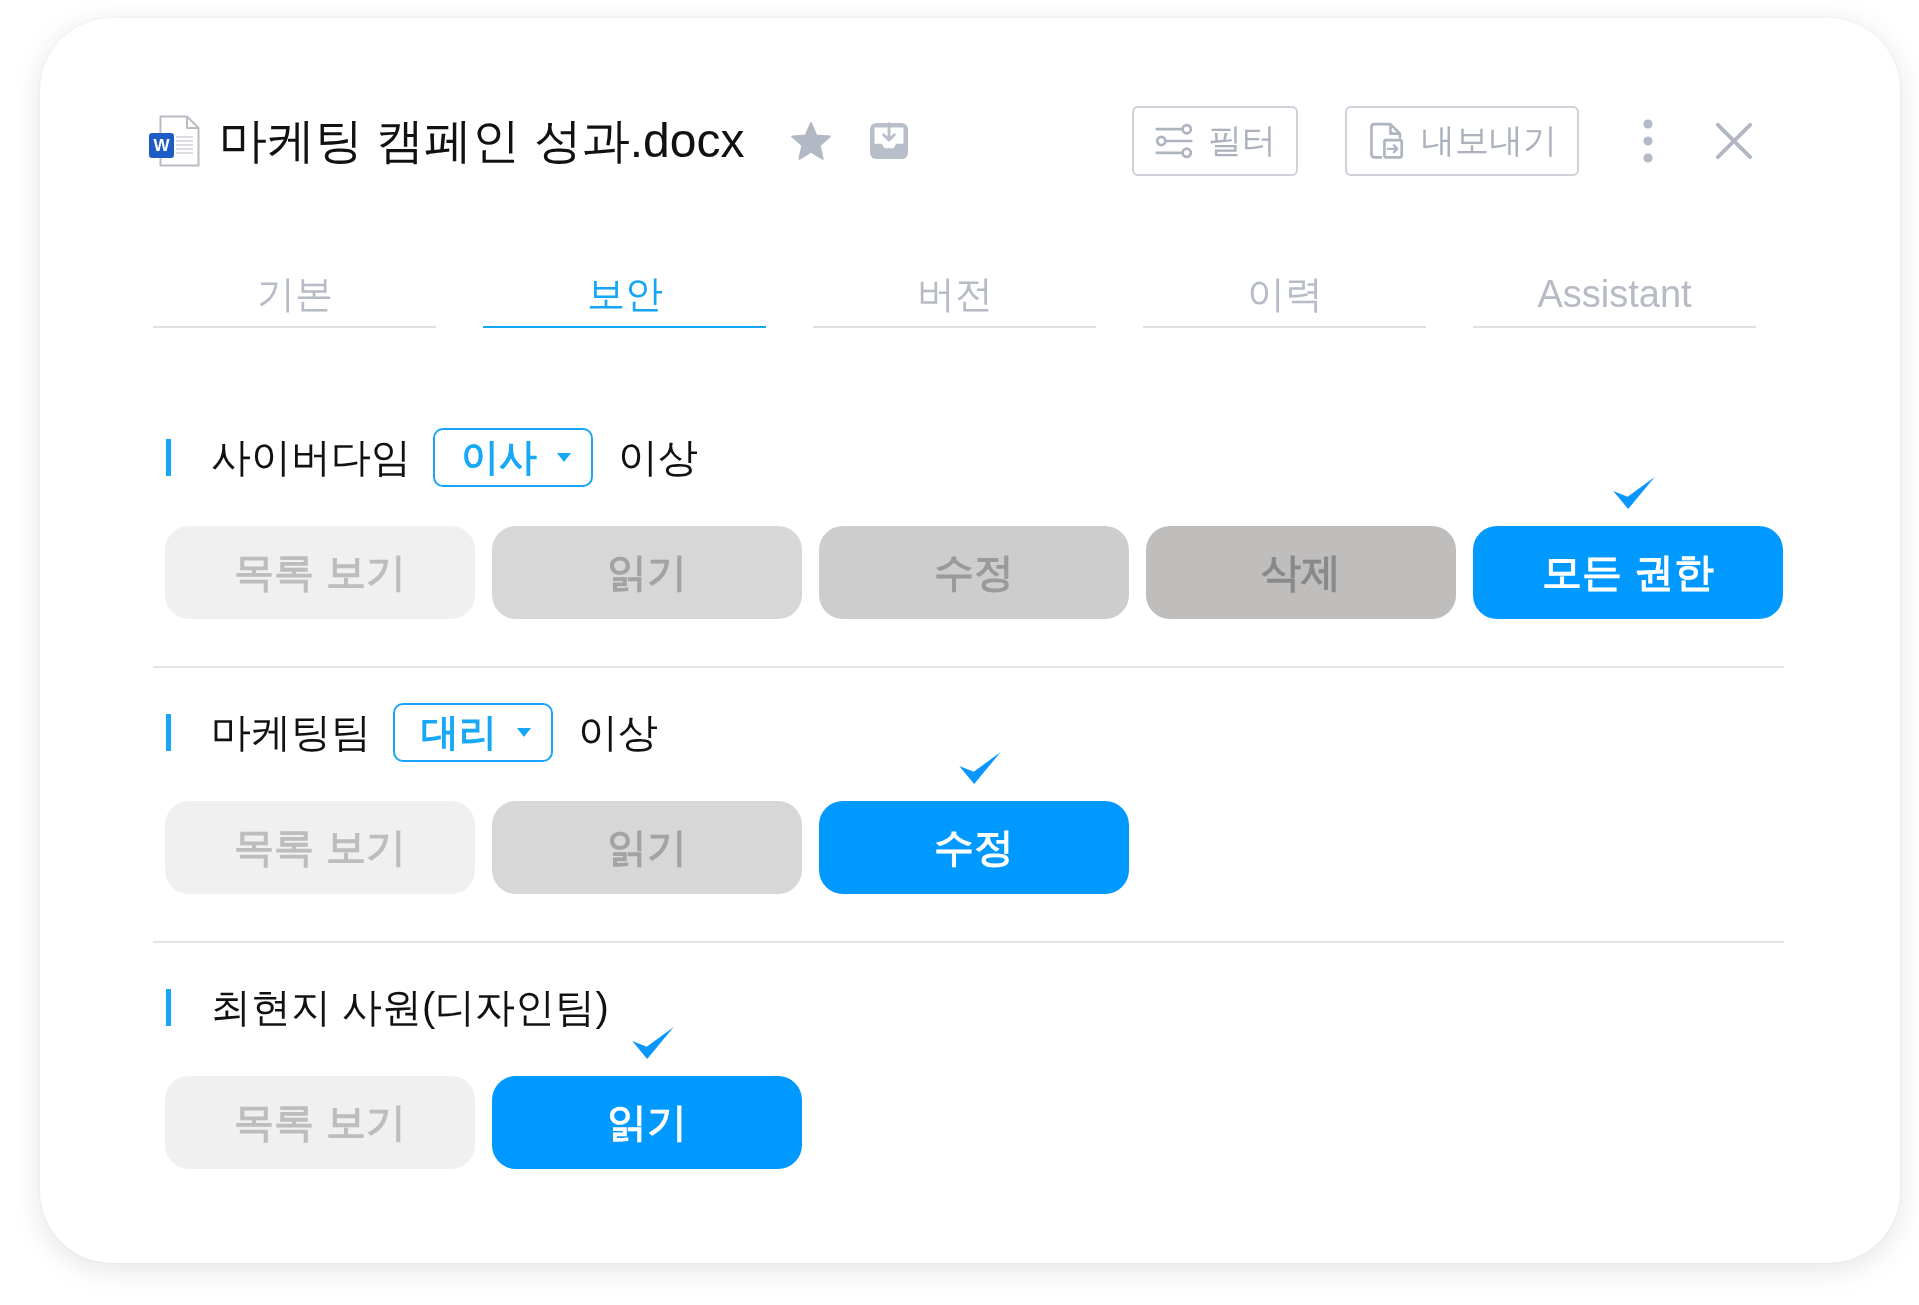 The width and height of the screenshot is (1919, 1305). What do you see at coordinates (473, 732) in the screenshot?
I see `rank-dropdown: 대리` at bounding box center [473, 732].